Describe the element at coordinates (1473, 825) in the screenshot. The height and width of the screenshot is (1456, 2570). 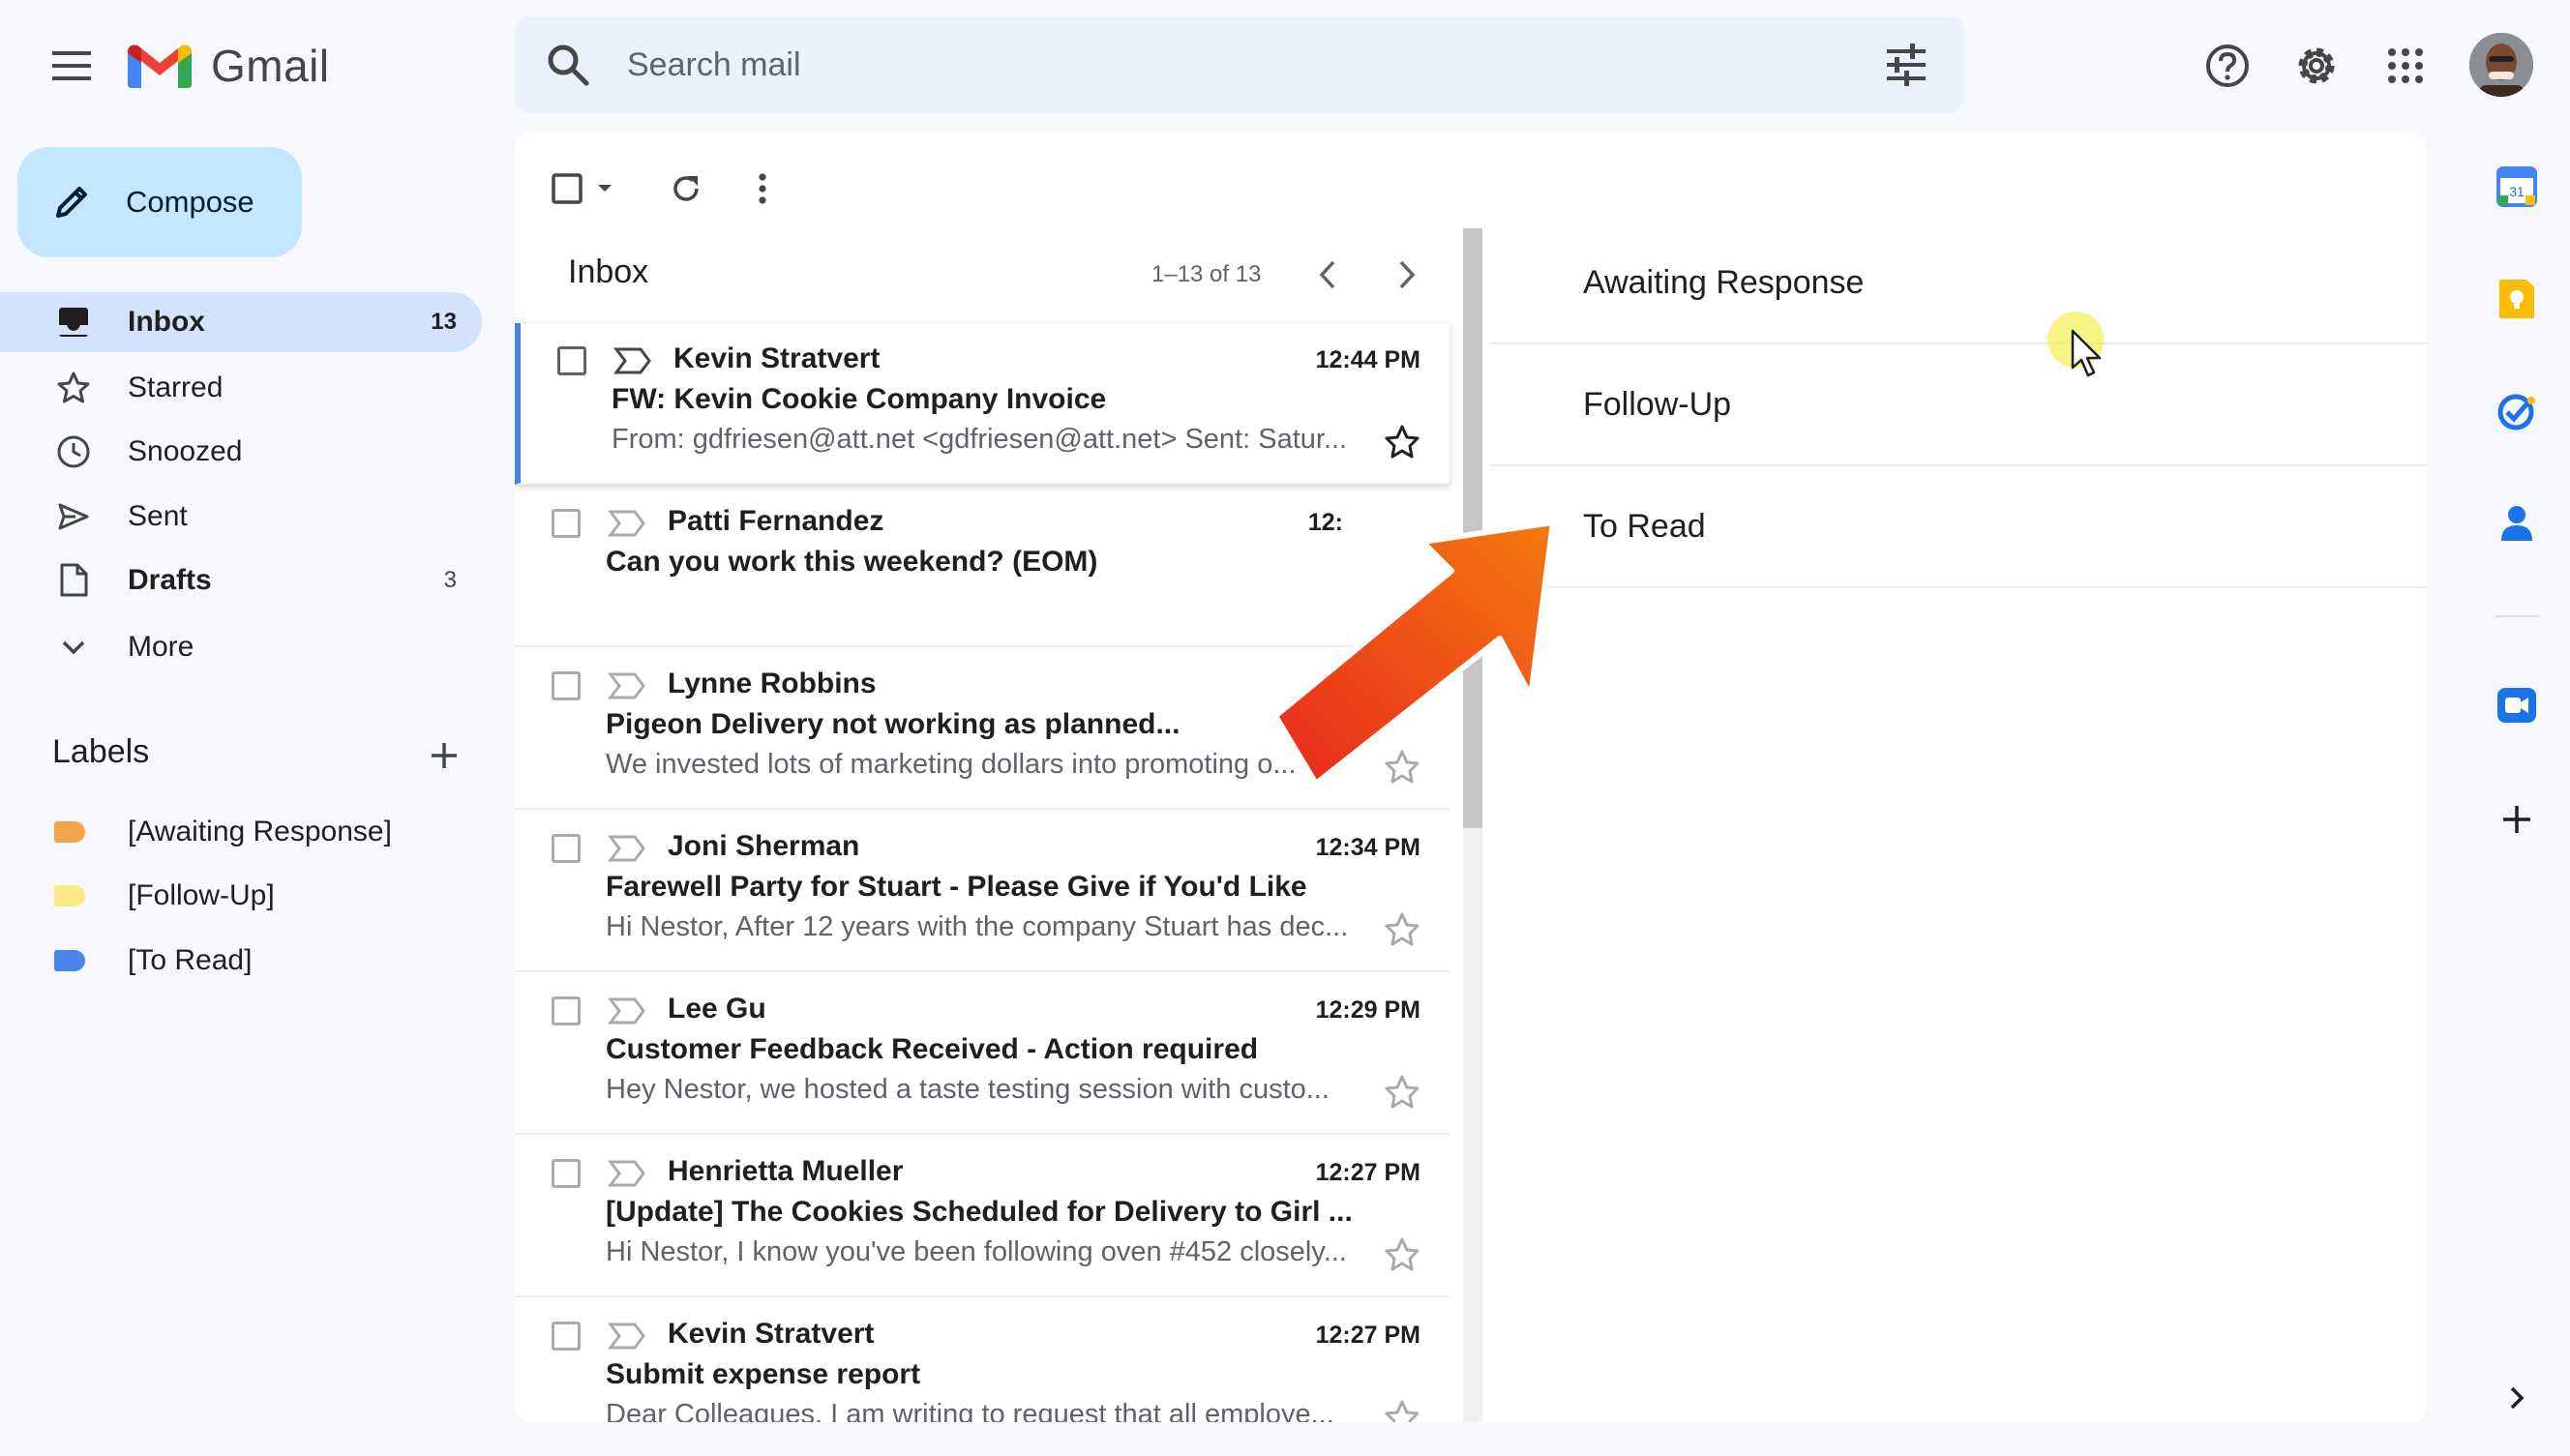
I see `list-scrollbar` at that location.